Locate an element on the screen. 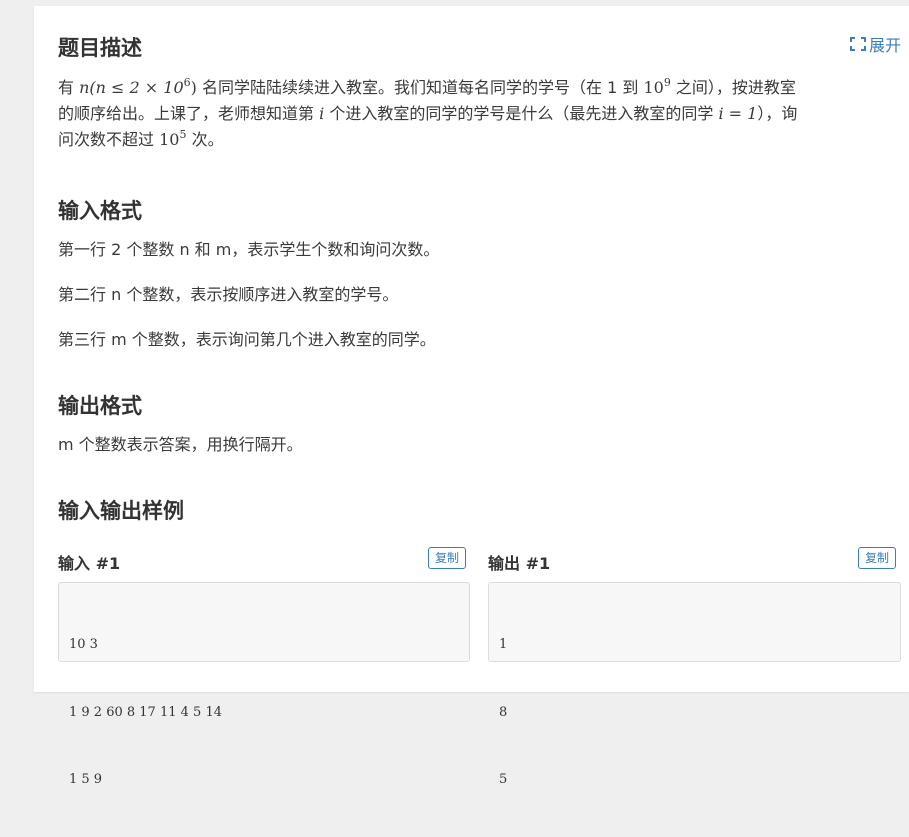 The image size is (909, 837). input-format-line-1: 第一行 2 个整数 n 和 m，表示学生个数和询问次数。 is located at coordinates (249, 249).